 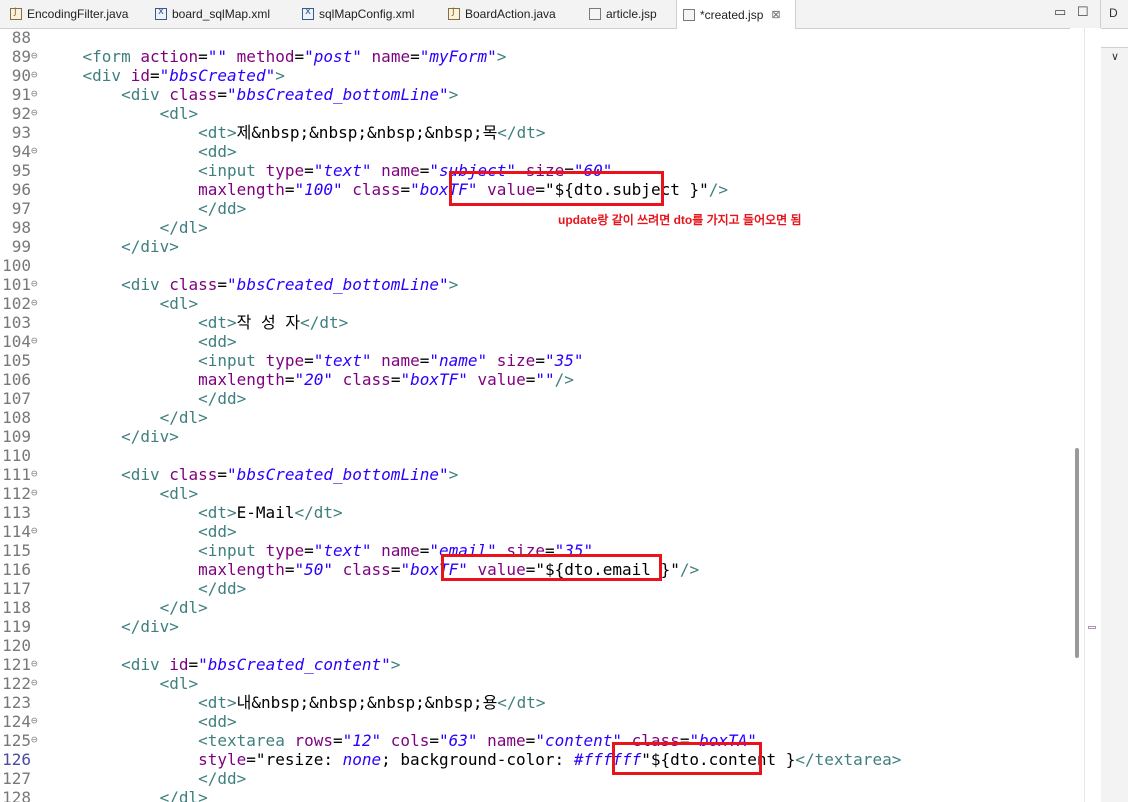 What do you see at coordinates (16, 607) in the screenshot?
I see `line-number: 118` at bounding box center [16, 607].